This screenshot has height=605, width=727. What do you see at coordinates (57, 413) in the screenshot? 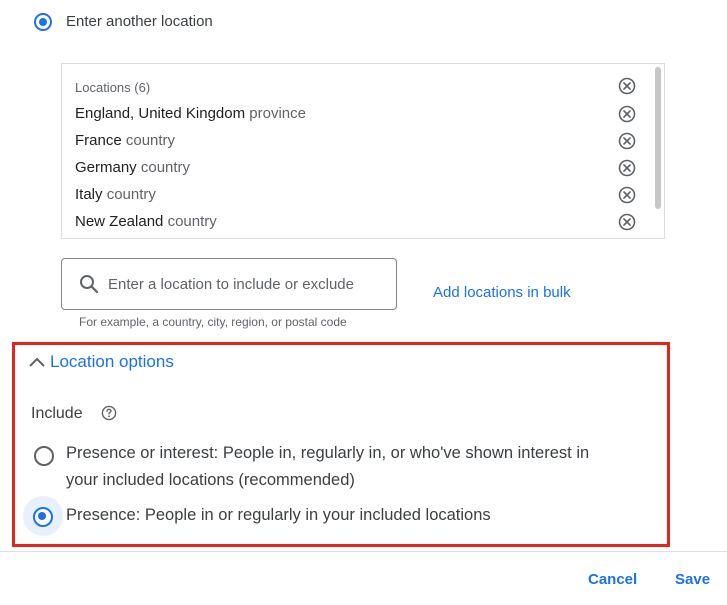
I see `include-label: Include` at bounding box center [57, 413].